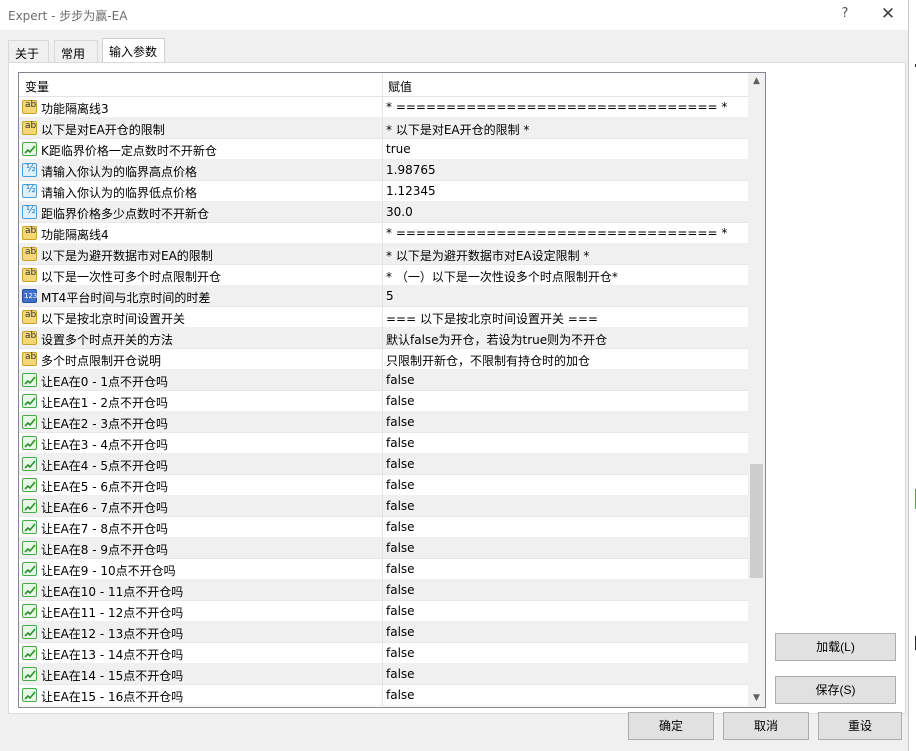 The image size is (916, 751). I want to click on cancel-button: 取消, so click(766, 726).